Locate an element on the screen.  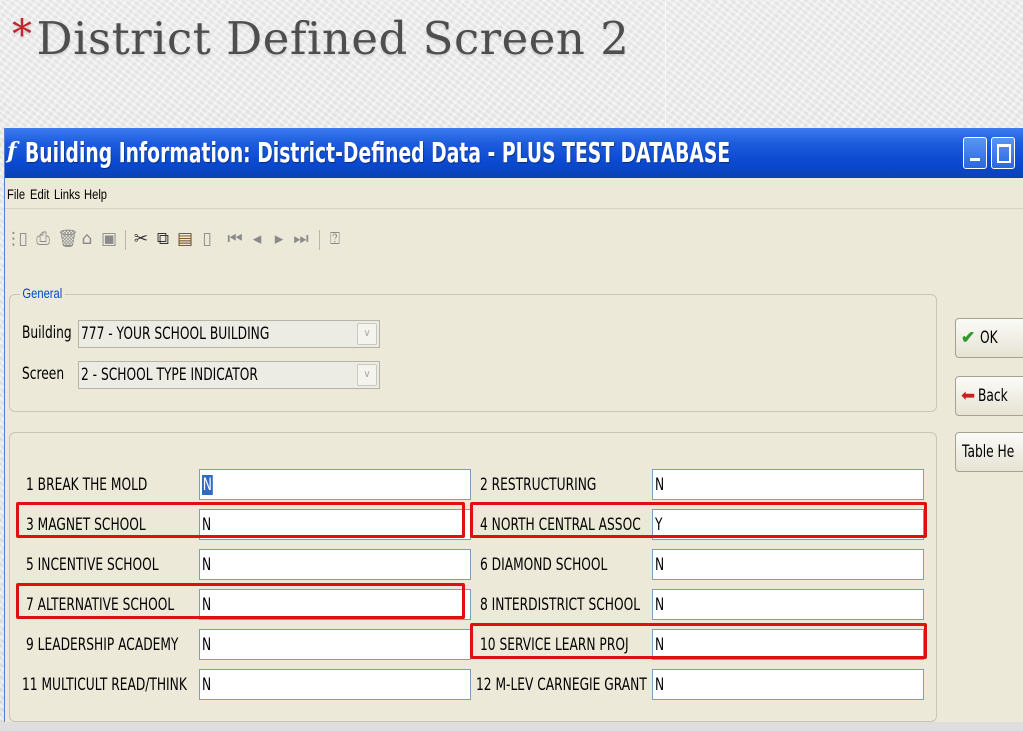
building-label: Building is located at coordinates (47, 333).